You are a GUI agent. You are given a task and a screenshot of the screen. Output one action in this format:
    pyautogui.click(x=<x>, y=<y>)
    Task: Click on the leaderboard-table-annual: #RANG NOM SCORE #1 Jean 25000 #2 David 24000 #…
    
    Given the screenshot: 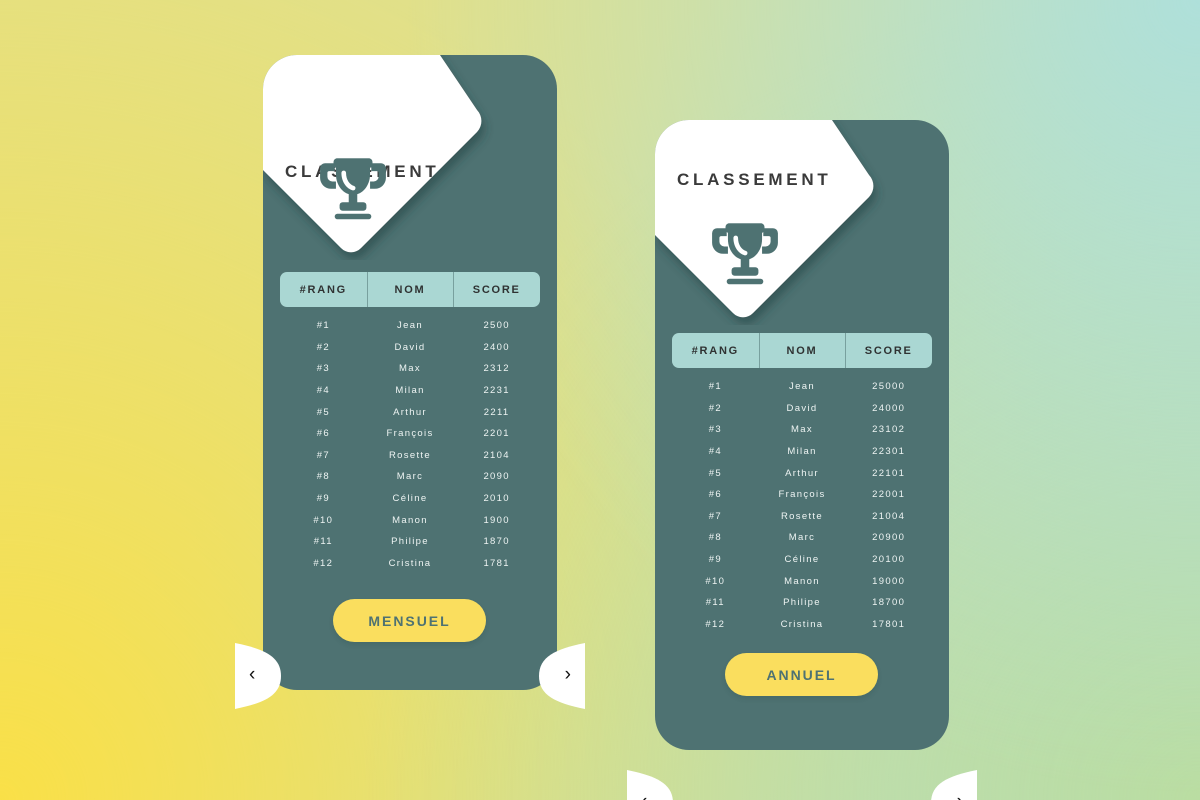 What is the action you would take?
    pyautogui.click(x=802, y=484)
    